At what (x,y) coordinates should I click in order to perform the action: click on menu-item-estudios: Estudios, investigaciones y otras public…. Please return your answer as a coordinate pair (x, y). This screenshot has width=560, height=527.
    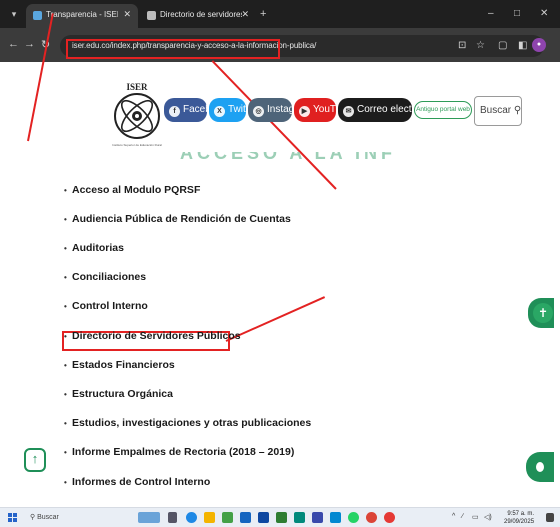
    Looking at the image, I should click on (187, 423).